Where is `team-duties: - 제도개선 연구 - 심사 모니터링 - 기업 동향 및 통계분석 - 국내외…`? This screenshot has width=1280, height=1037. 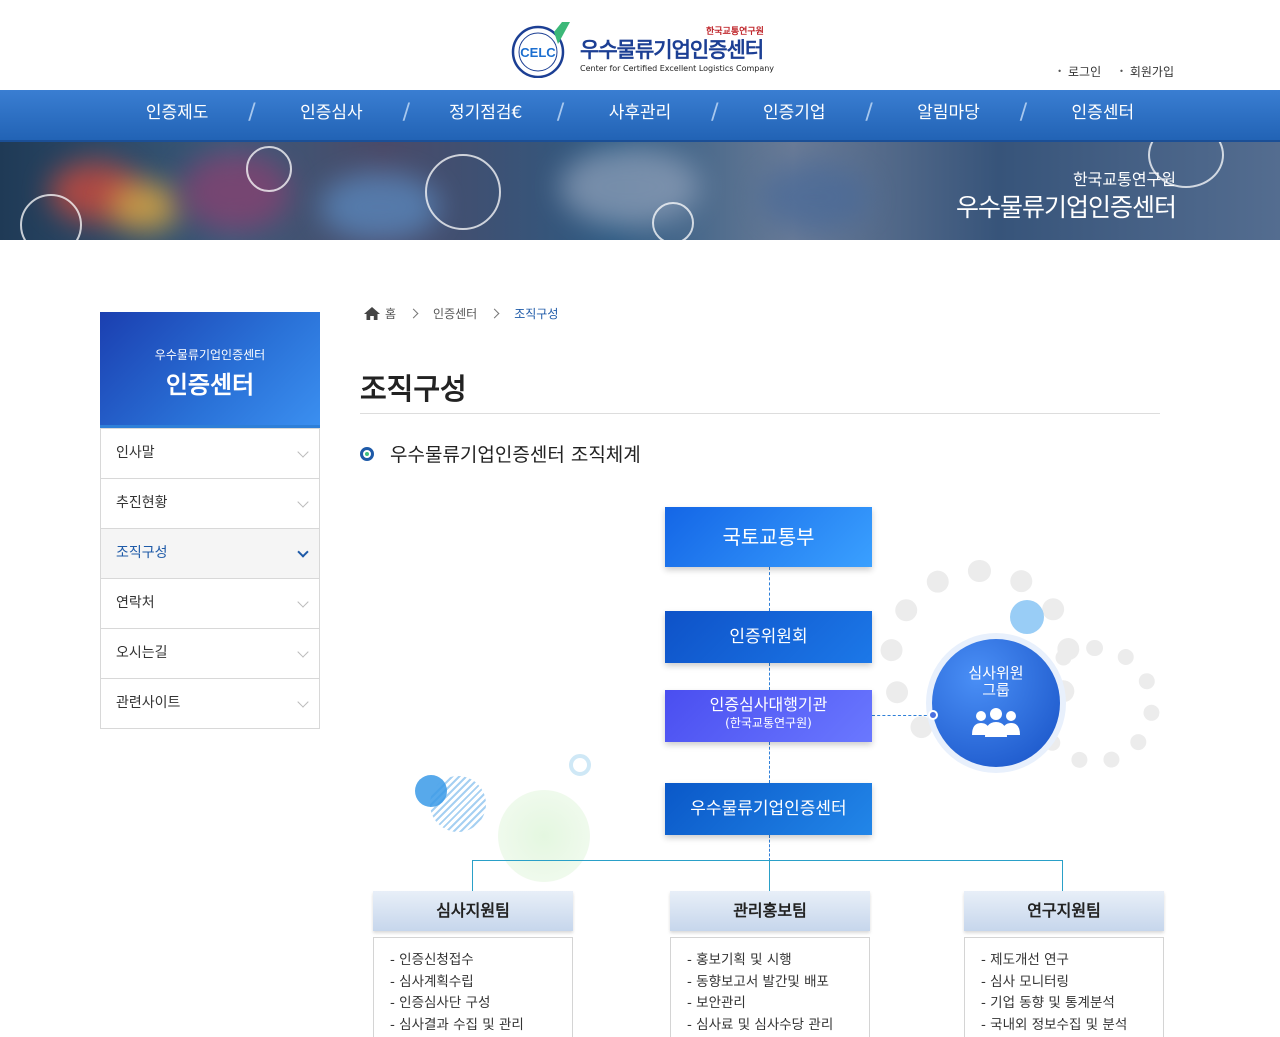 team-duties: - 제도개선 연구 - 심사 모니터링 - 기업 동향 및 통계분석 - 국내외… is located at coordinates (1064, 987).